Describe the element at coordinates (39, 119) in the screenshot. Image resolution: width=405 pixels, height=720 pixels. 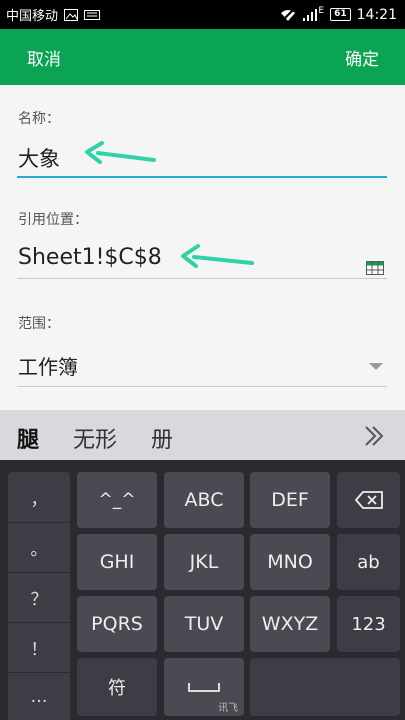
I see `name-label: 名称：` at that location.